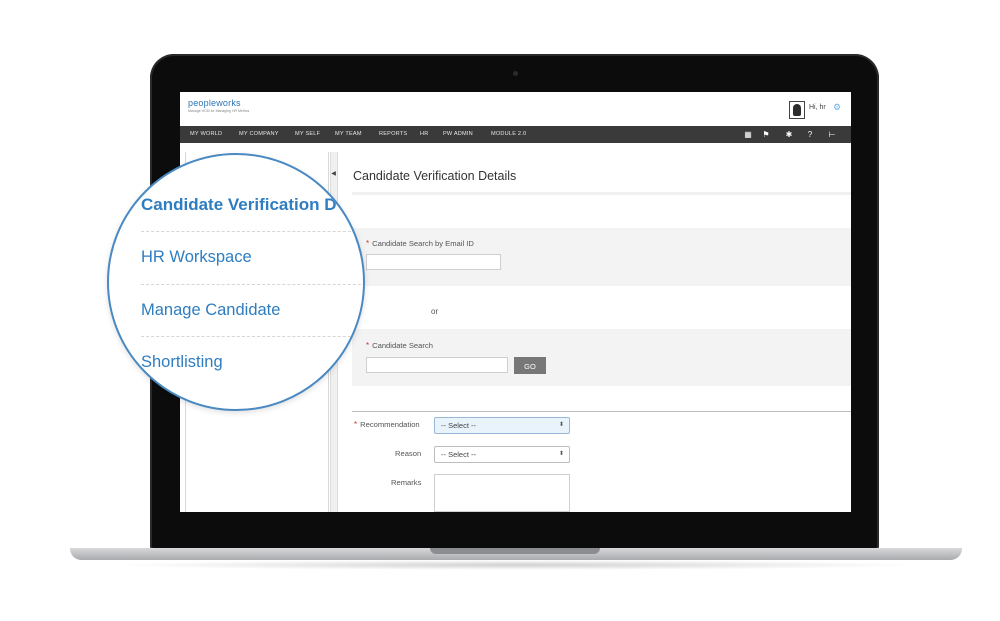  What do you see at coordinates (433, 262) in the screenshot?
I see `email-search-input` at bounding box center [433, 262].